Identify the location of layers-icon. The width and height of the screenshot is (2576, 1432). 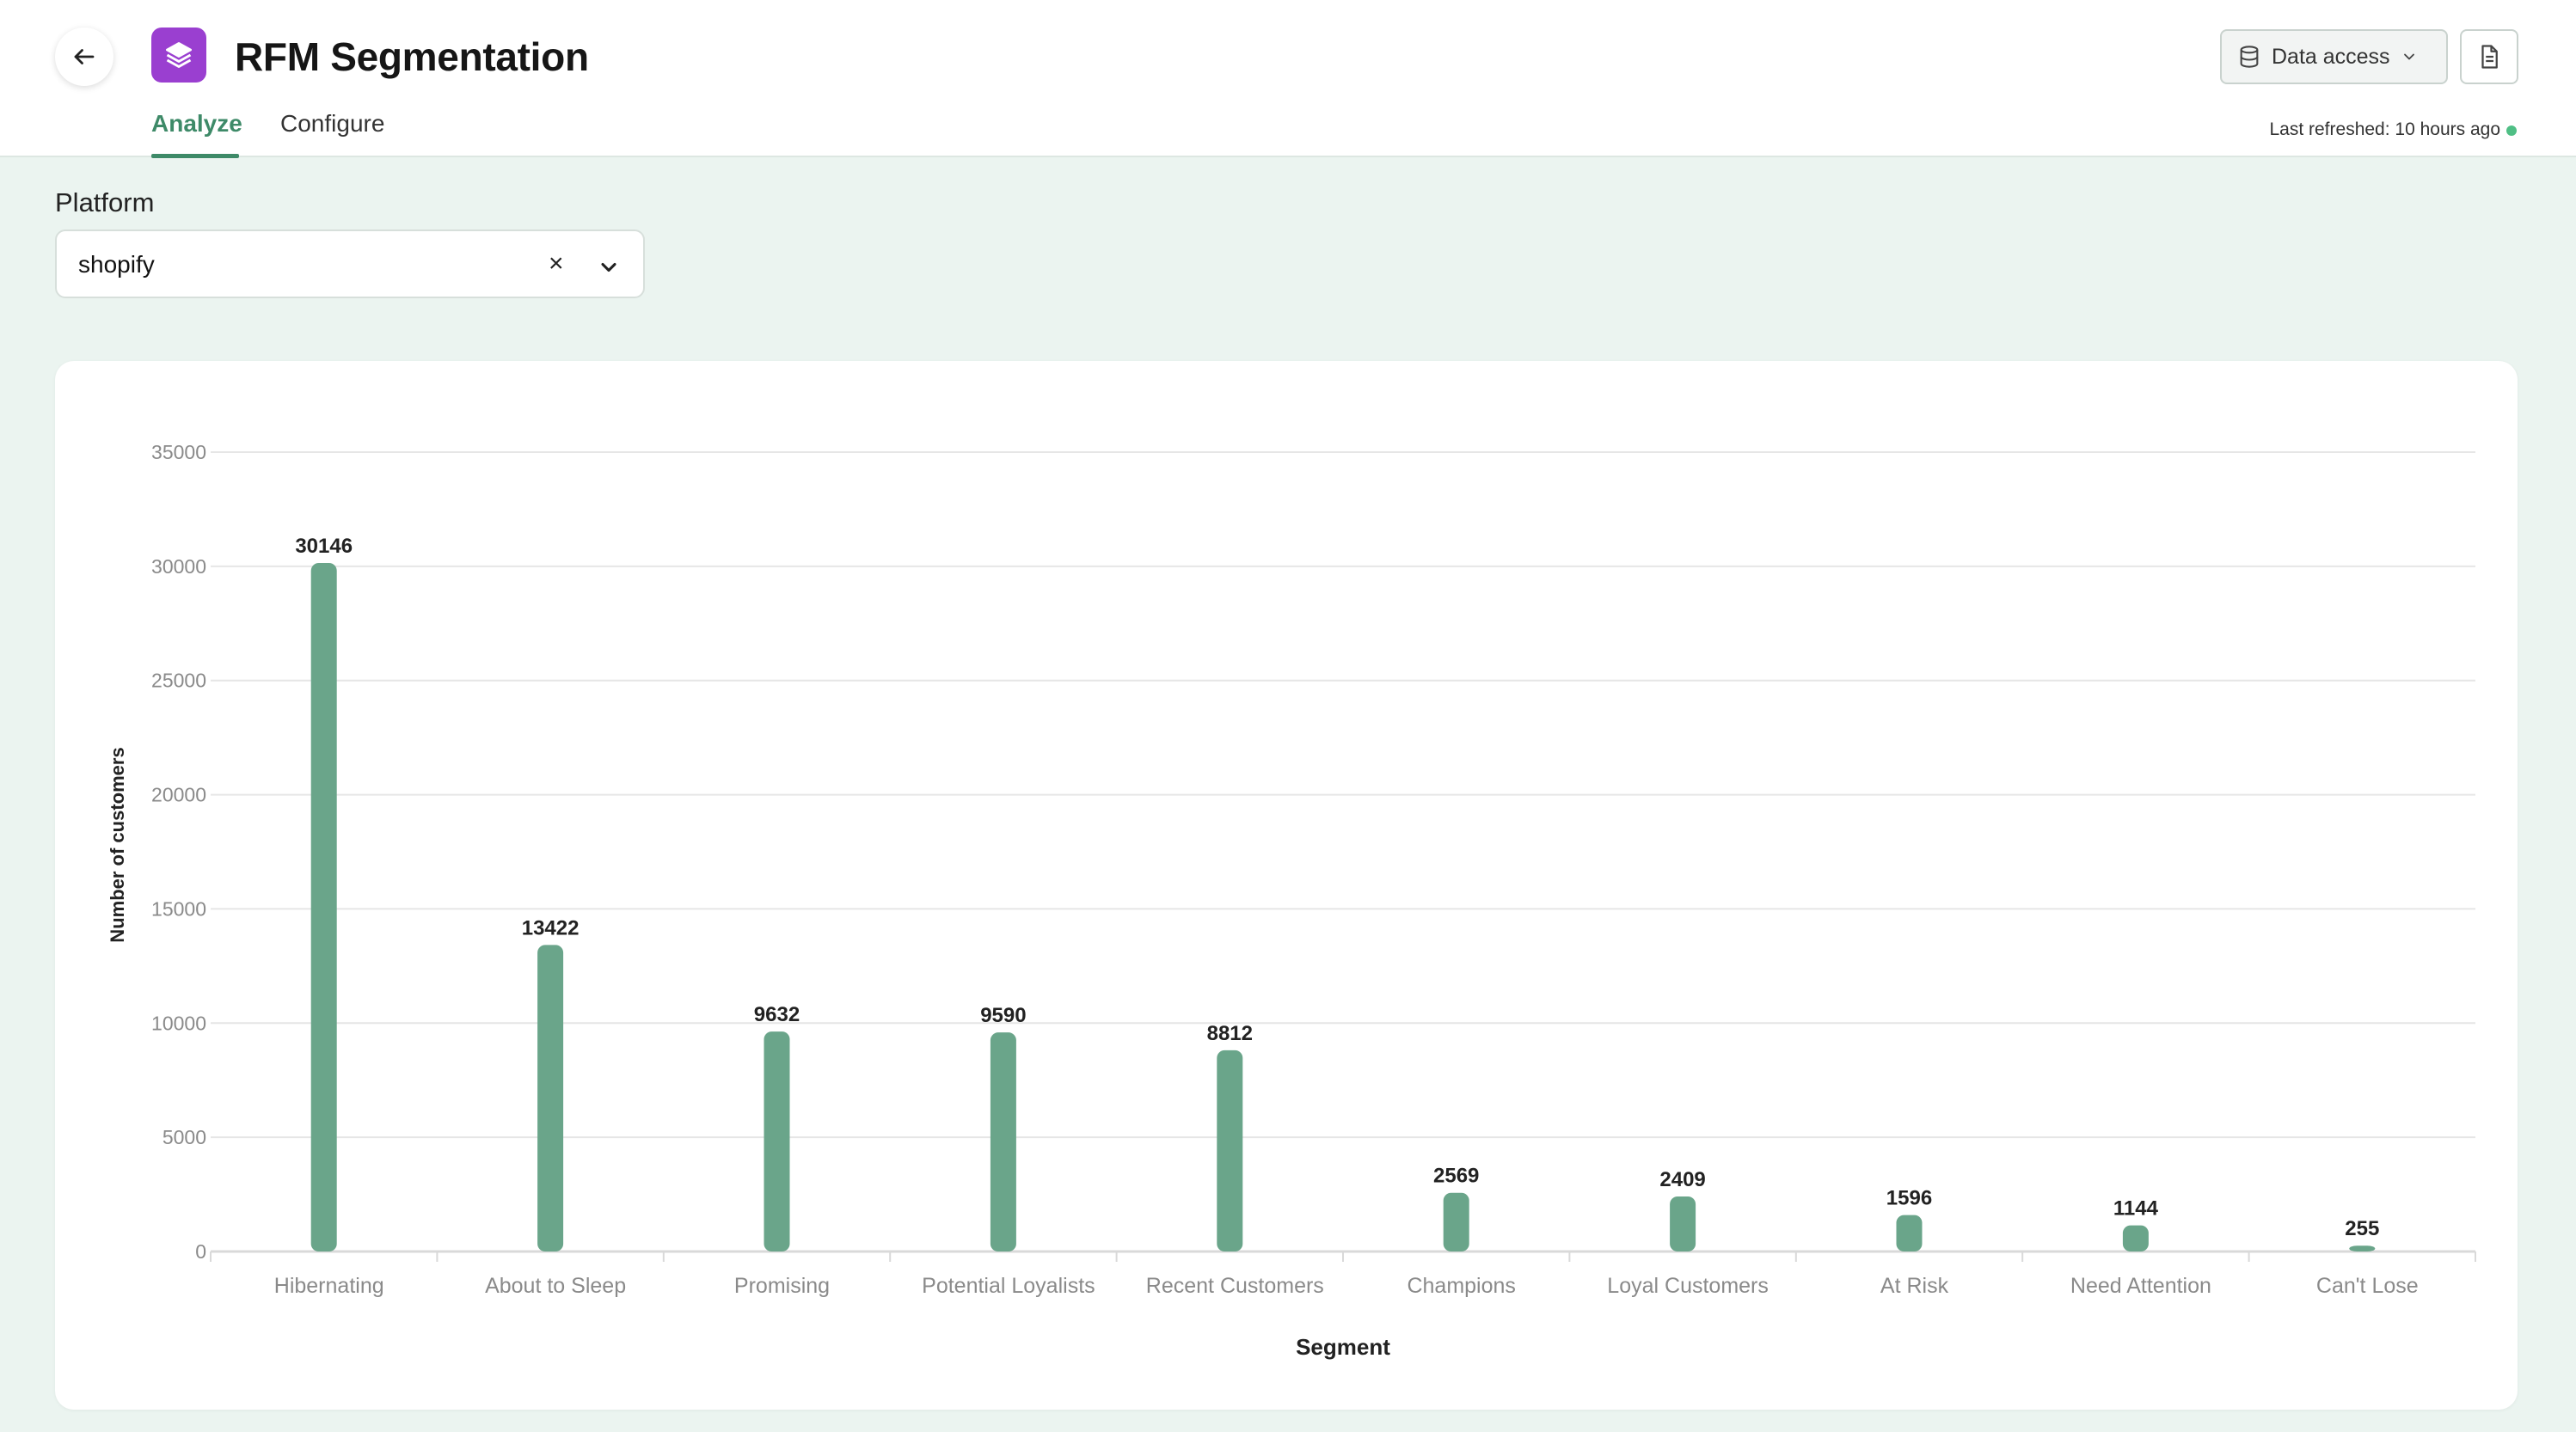
(179, 55).